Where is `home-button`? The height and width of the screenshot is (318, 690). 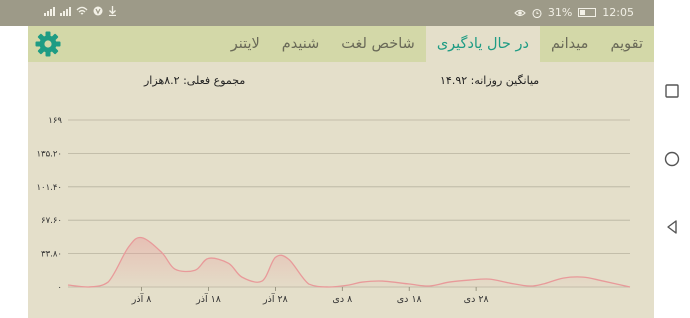 home-button is located at coordinates (672, 159).